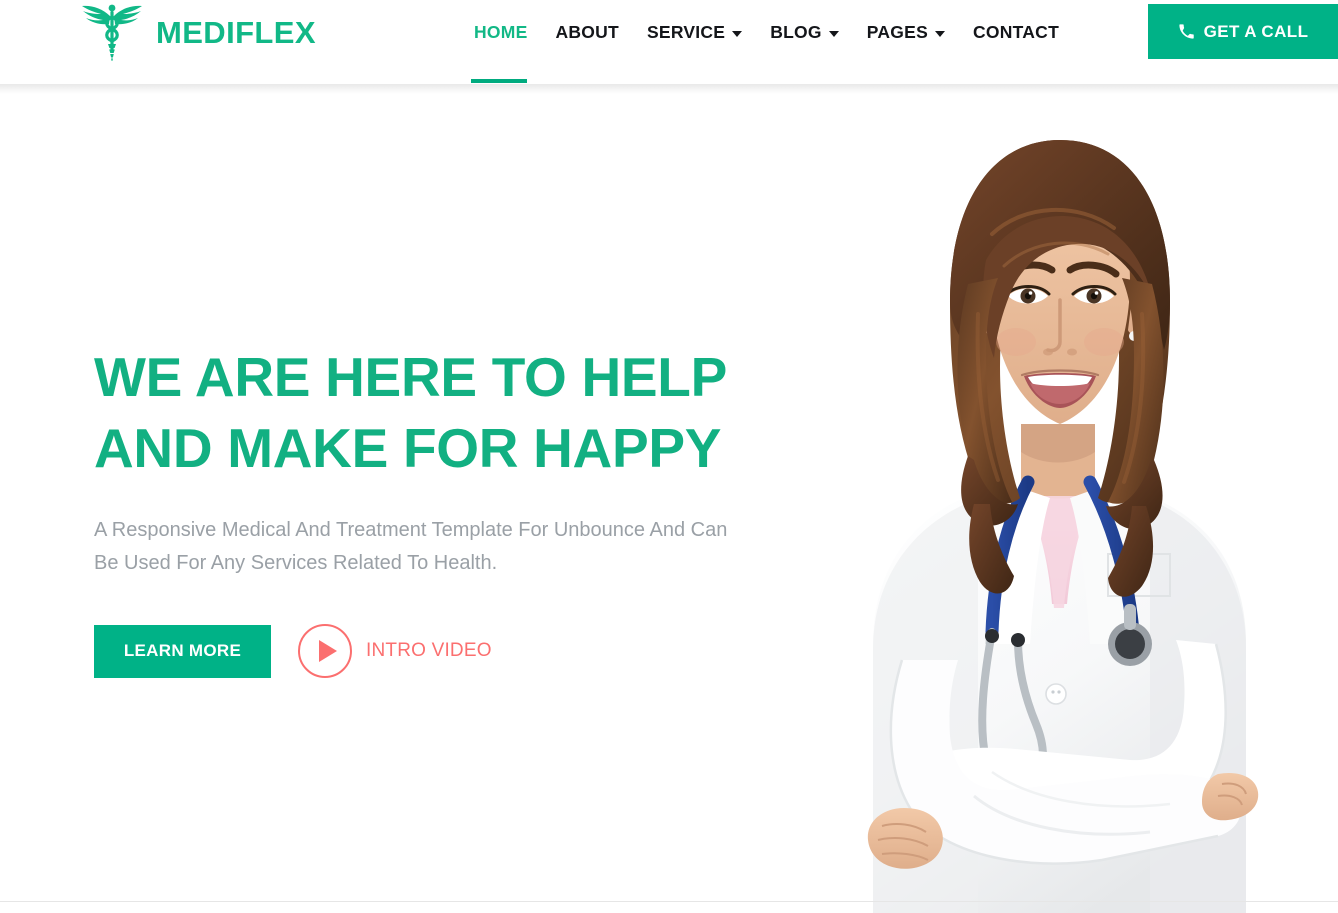 This screenshot has width=1338, height=913. I want to click on nav-item-label: PAGES, so click(897, 32).